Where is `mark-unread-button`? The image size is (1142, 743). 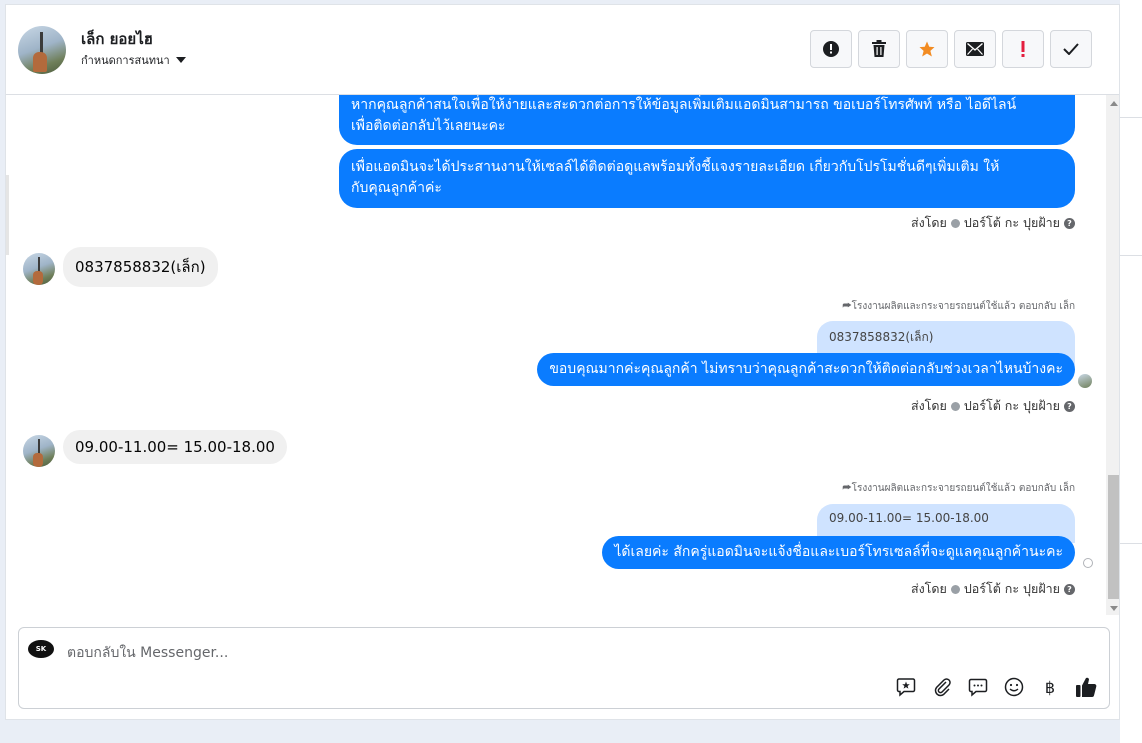 mark-unread-button is located at coordinates (975, 49).